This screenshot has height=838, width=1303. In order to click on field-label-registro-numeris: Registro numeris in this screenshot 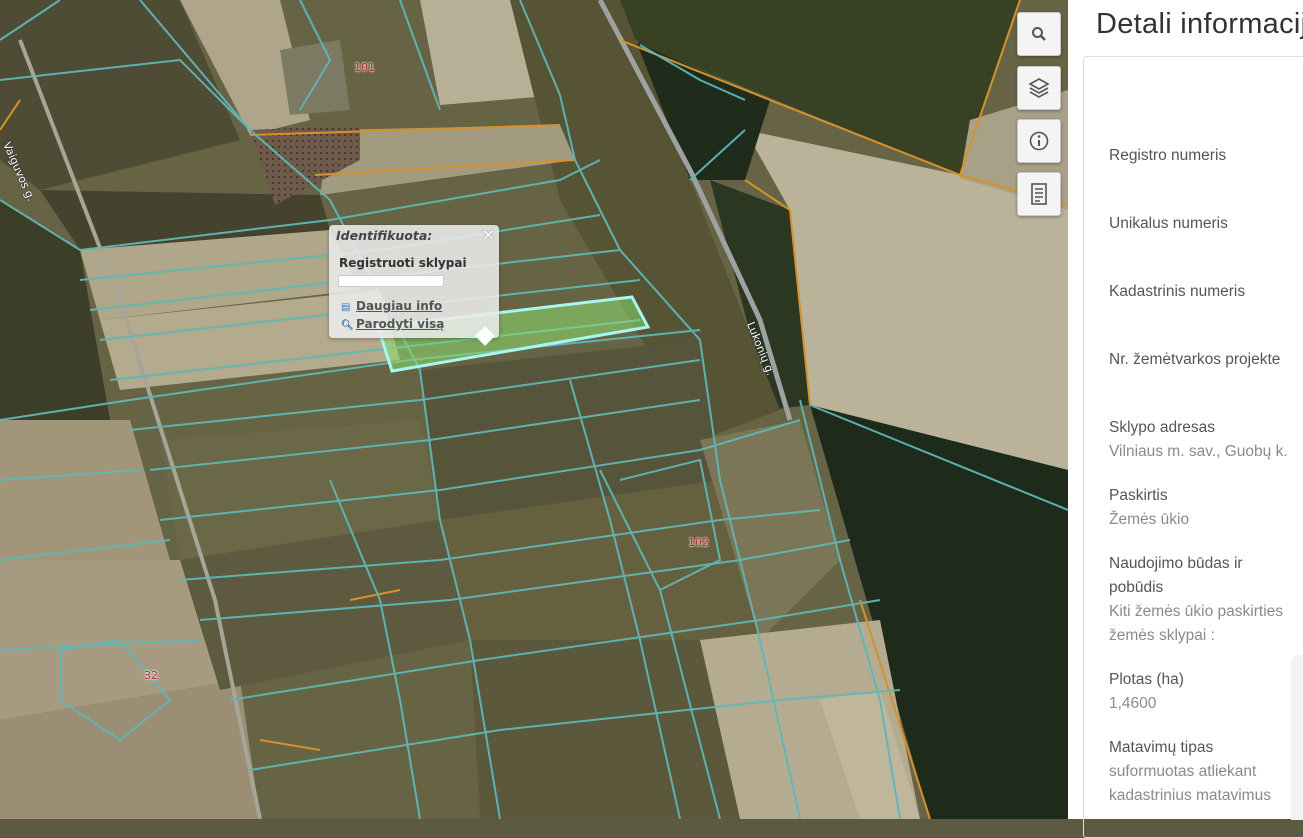, I will do `click(1168, 155)`.